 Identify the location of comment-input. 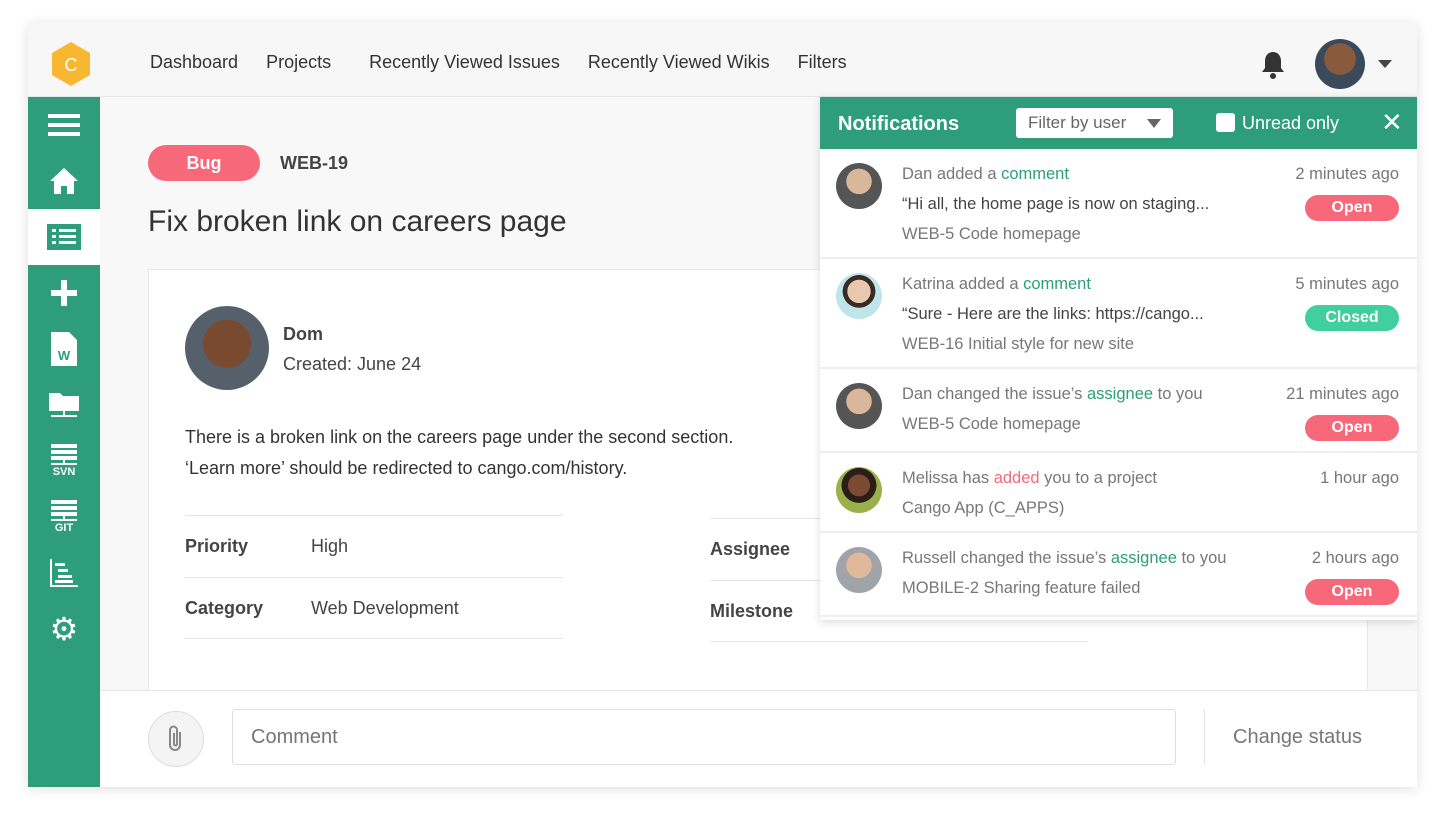
(704, 737).